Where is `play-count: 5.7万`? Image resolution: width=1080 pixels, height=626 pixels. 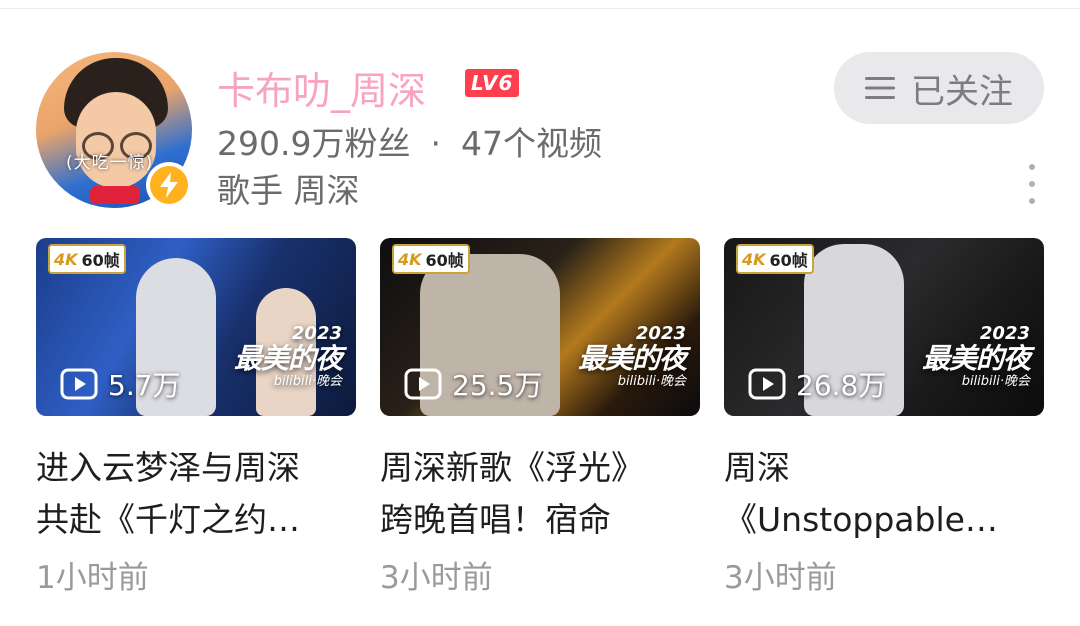
play-count: 5.7万 is located at coordinates (120, 384).